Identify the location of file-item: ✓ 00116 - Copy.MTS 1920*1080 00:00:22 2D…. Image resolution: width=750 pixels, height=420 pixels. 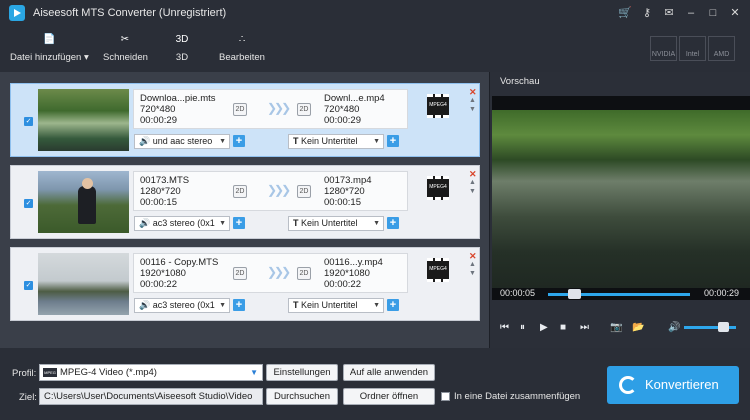
(245, 284).